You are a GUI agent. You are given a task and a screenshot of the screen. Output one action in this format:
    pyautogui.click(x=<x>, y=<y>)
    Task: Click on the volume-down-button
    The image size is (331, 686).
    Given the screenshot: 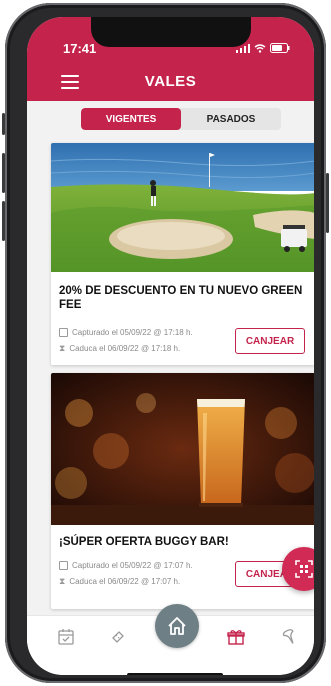 What is the action you would take?
    pyautogui.click(x=3, y=221)
    